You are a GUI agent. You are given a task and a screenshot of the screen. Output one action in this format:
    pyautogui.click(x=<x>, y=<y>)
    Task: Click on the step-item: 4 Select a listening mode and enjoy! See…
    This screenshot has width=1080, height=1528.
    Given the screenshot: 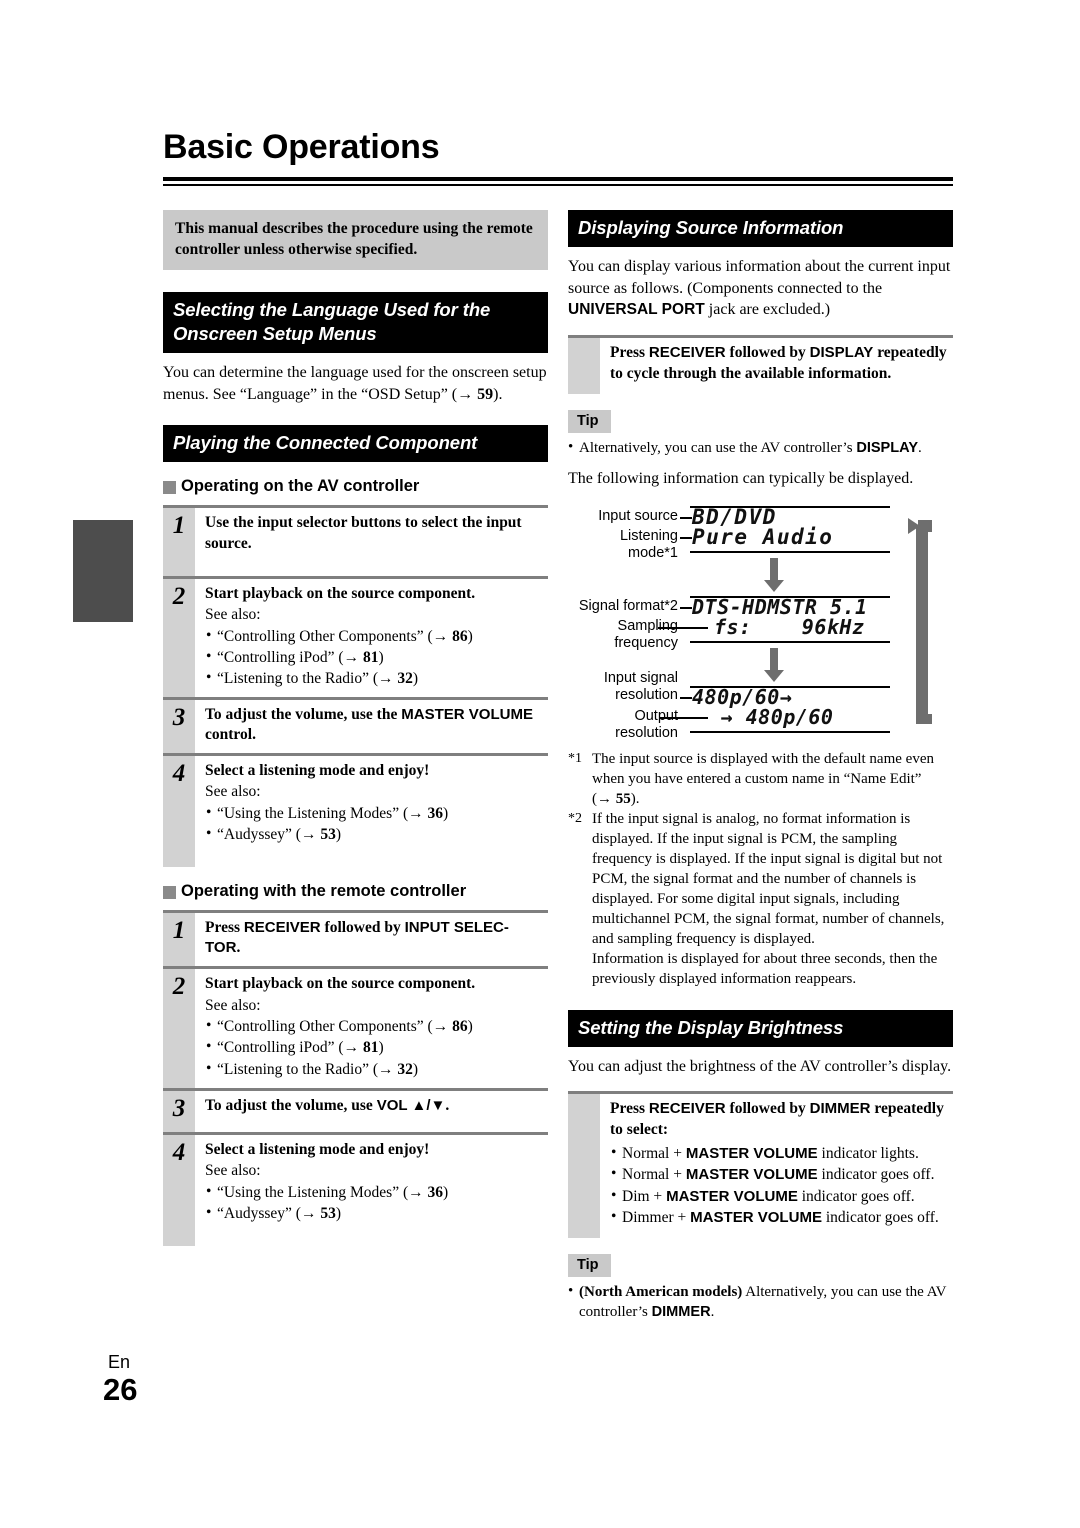 What is the action you would take?
    pyautogui.click(x=355, y=1188)
    